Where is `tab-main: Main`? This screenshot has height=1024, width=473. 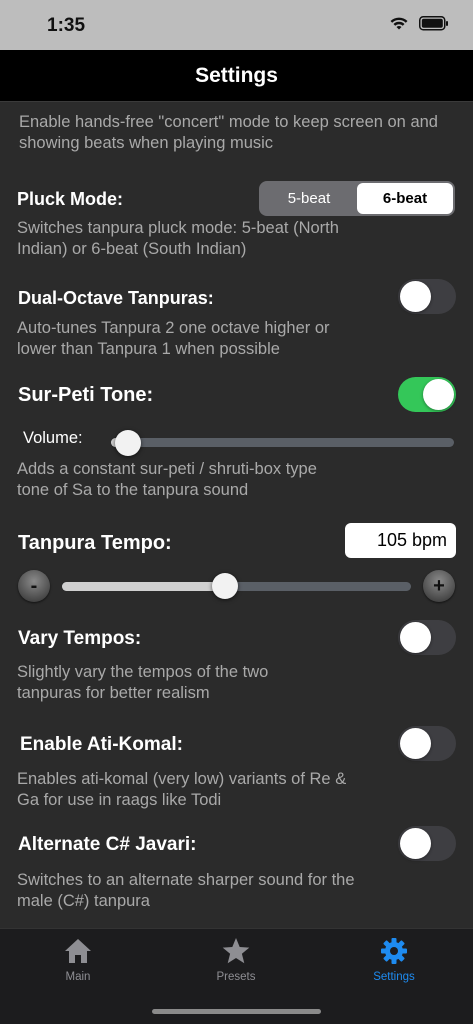
tab-main: Main is located at coordinates (78, 960).